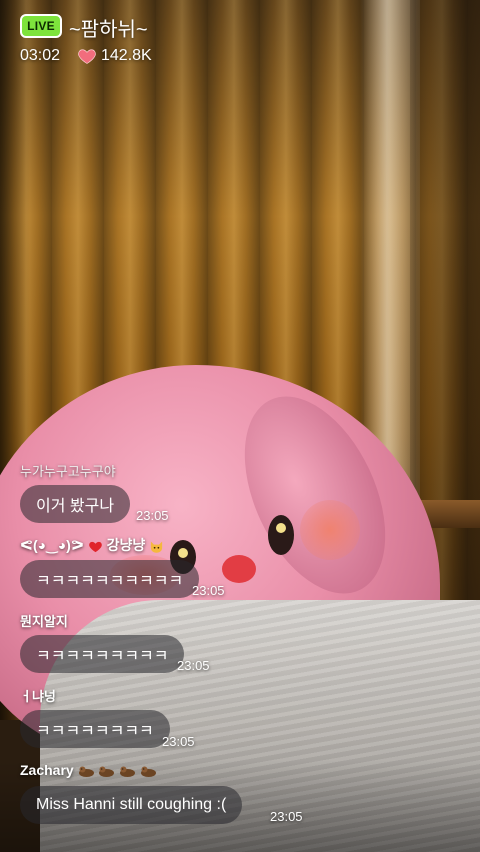  What do you see at coordinates (75, 504) in the screenshot?
I see `chat-bubble: 이거 봤구나` at bounding box center [75, 504].